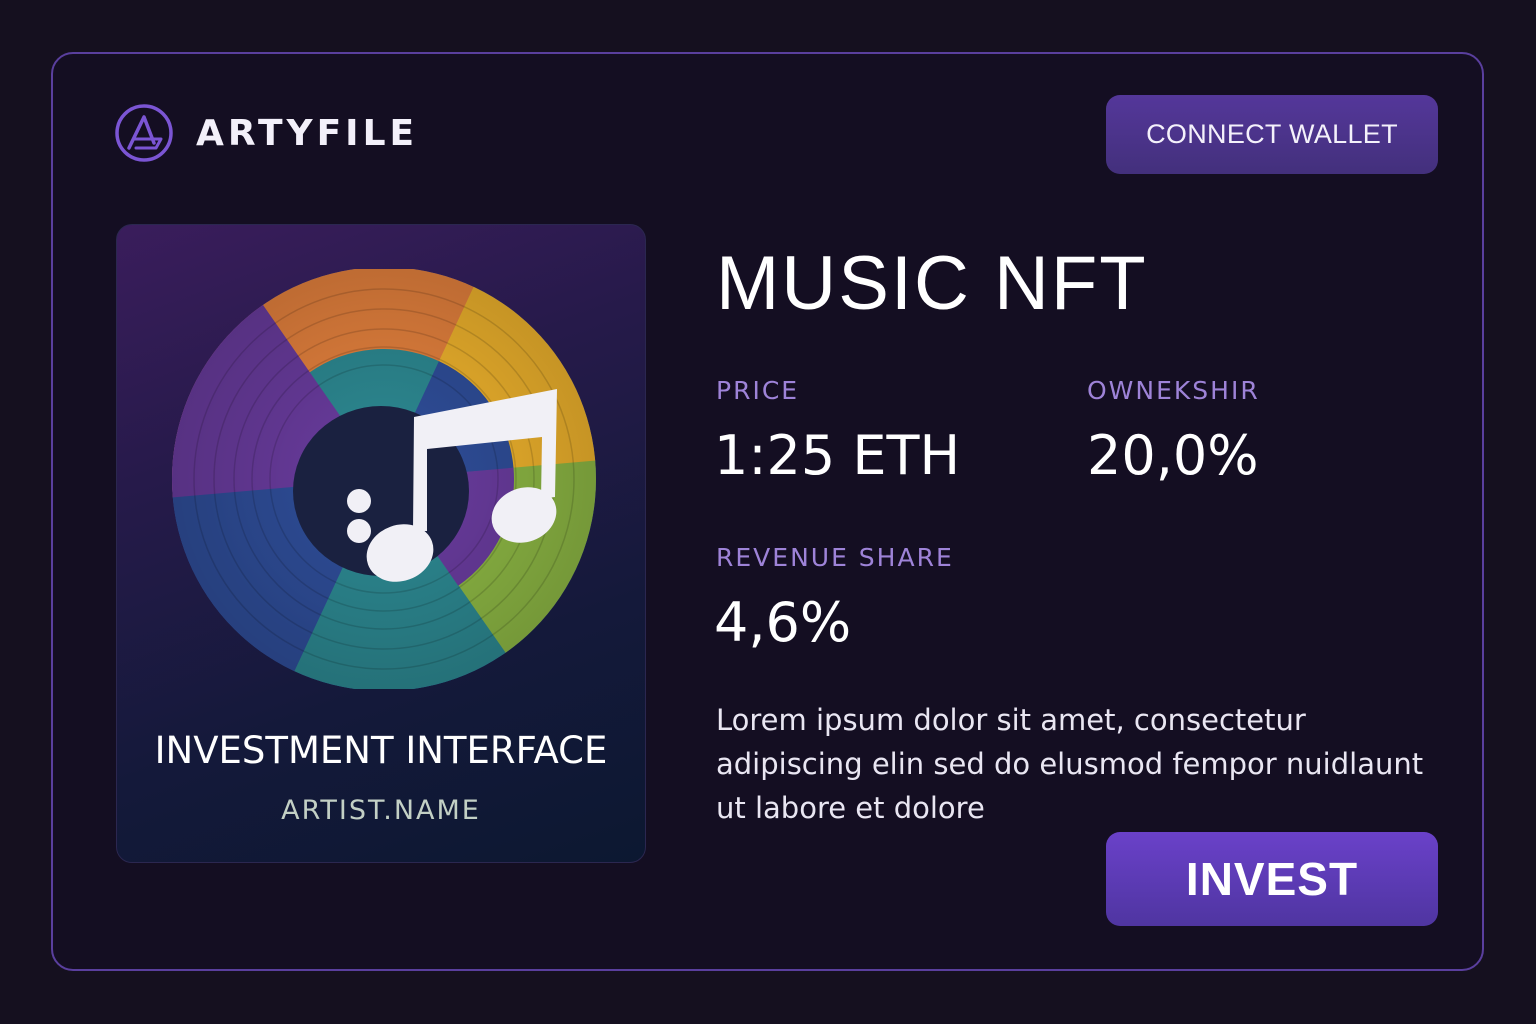 The height and width of the screenshot is (1024, 1536). I want to click on connect-wallet-button: CONNECT WALLET, so click(1272, 134).